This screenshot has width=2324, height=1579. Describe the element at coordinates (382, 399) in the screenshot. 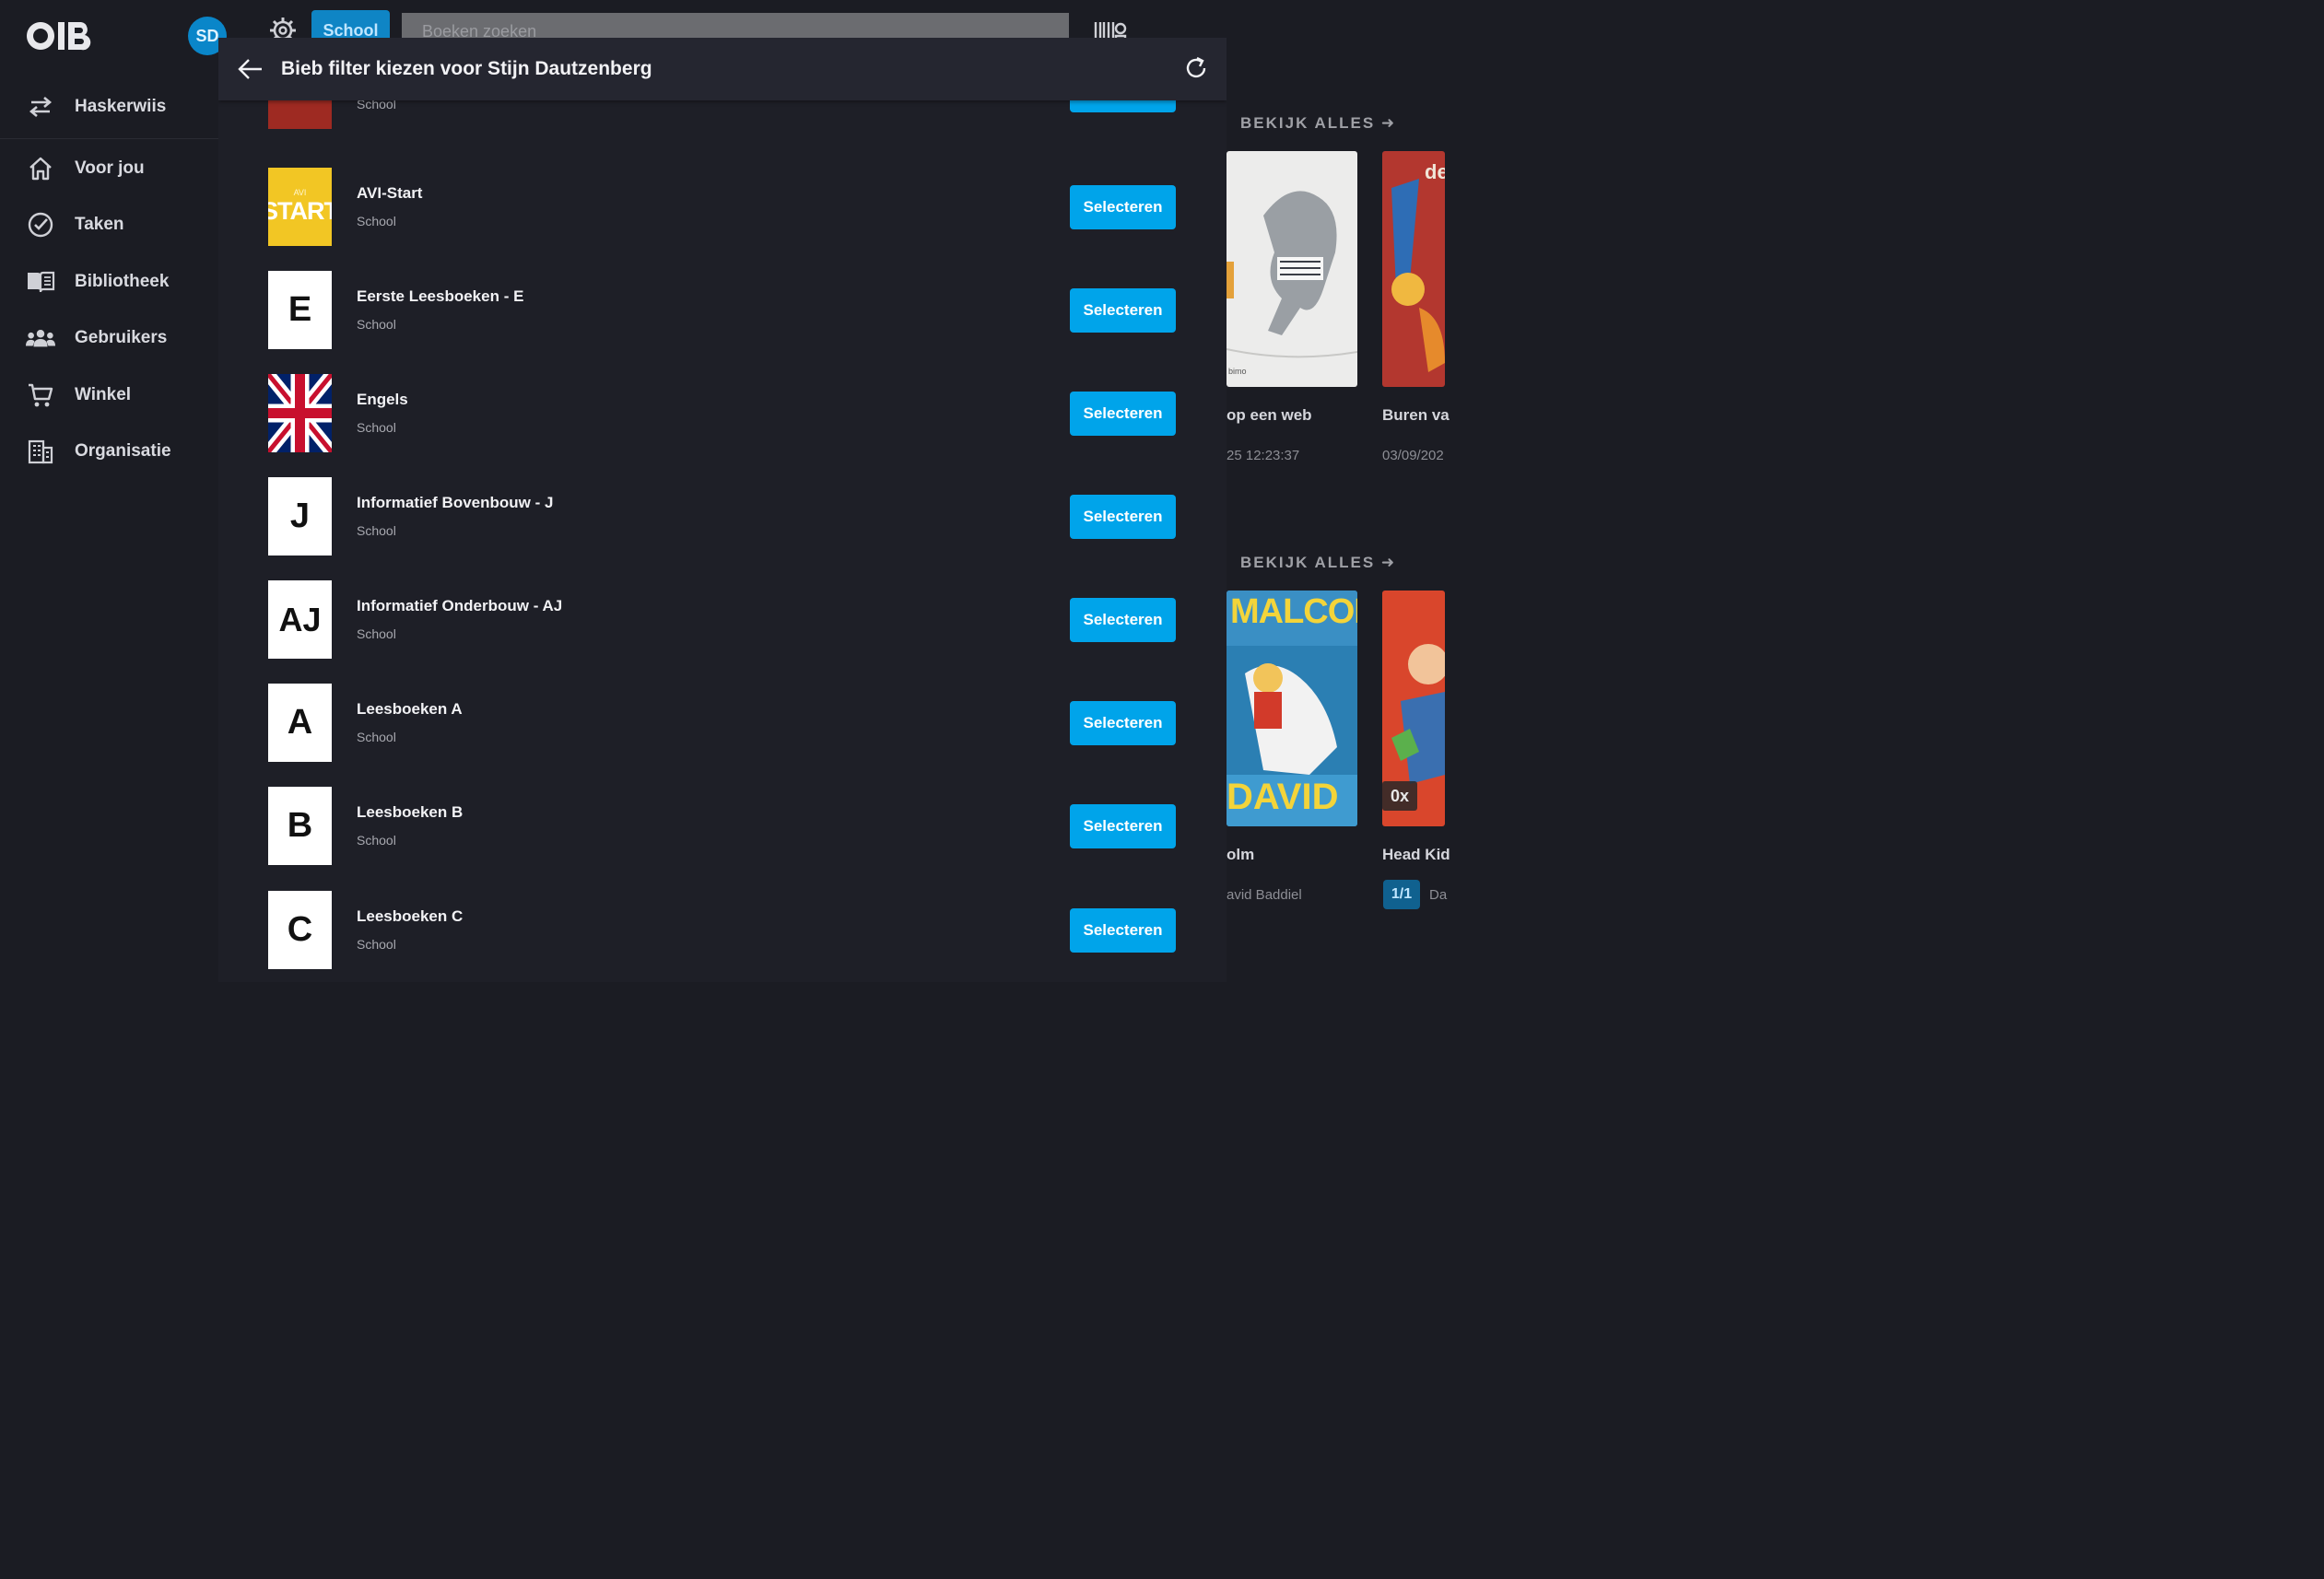

I see `filter-name: Engels` at that location.